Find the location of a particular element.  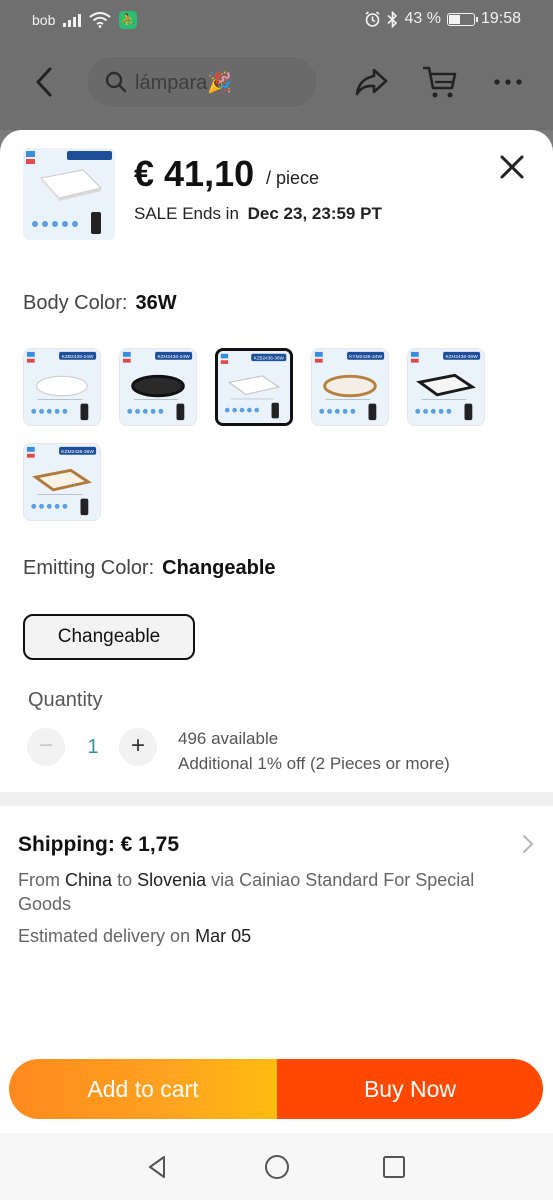

price: € 41,10 is located at coordinates (194, 173).